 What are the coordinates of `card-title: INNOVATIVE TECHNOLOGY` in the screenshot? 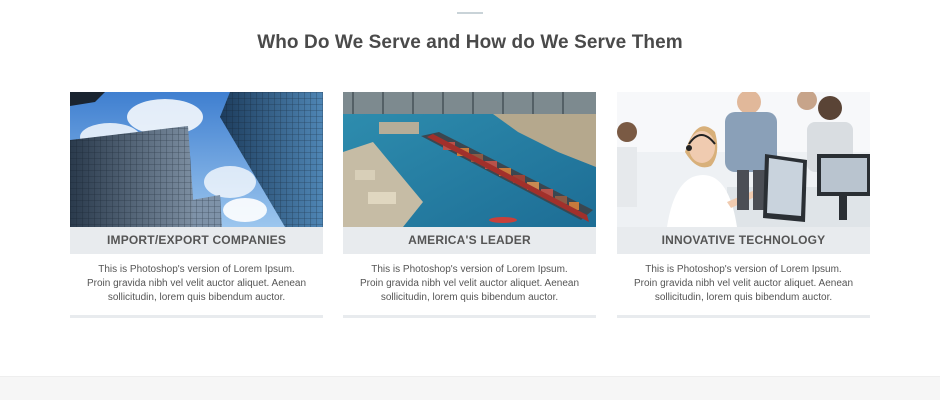 It's located at (743, 240).